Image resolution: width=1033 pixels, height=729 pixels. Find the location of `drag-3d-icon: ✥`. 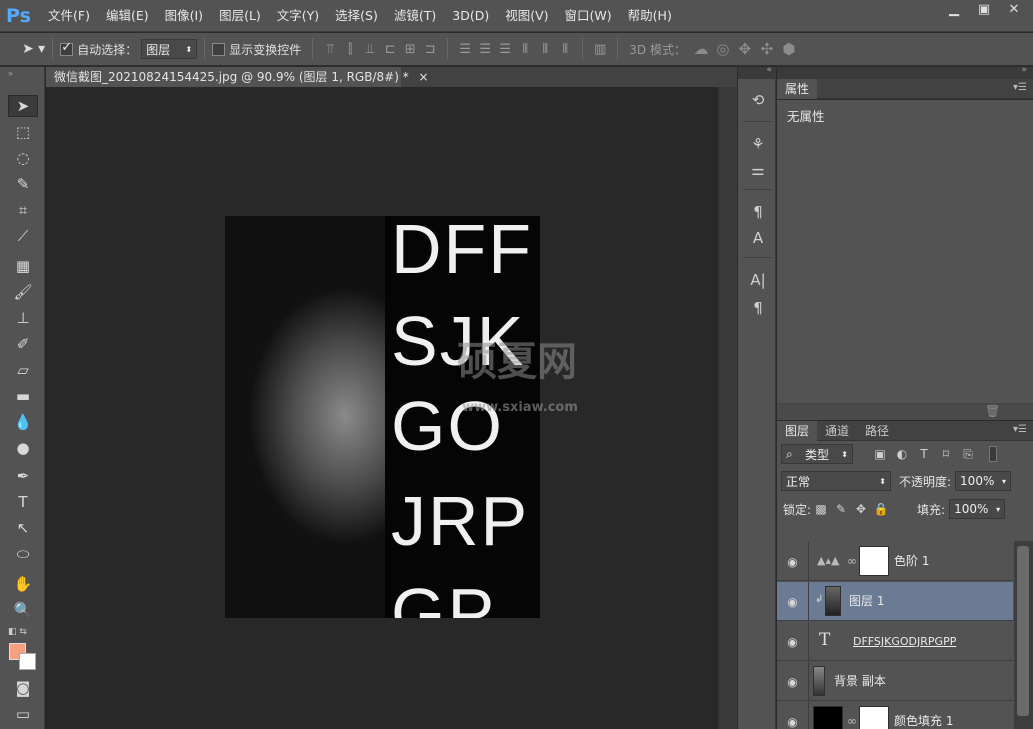

drag-3d-icon: ✥ is located at coordinates (745, 49).